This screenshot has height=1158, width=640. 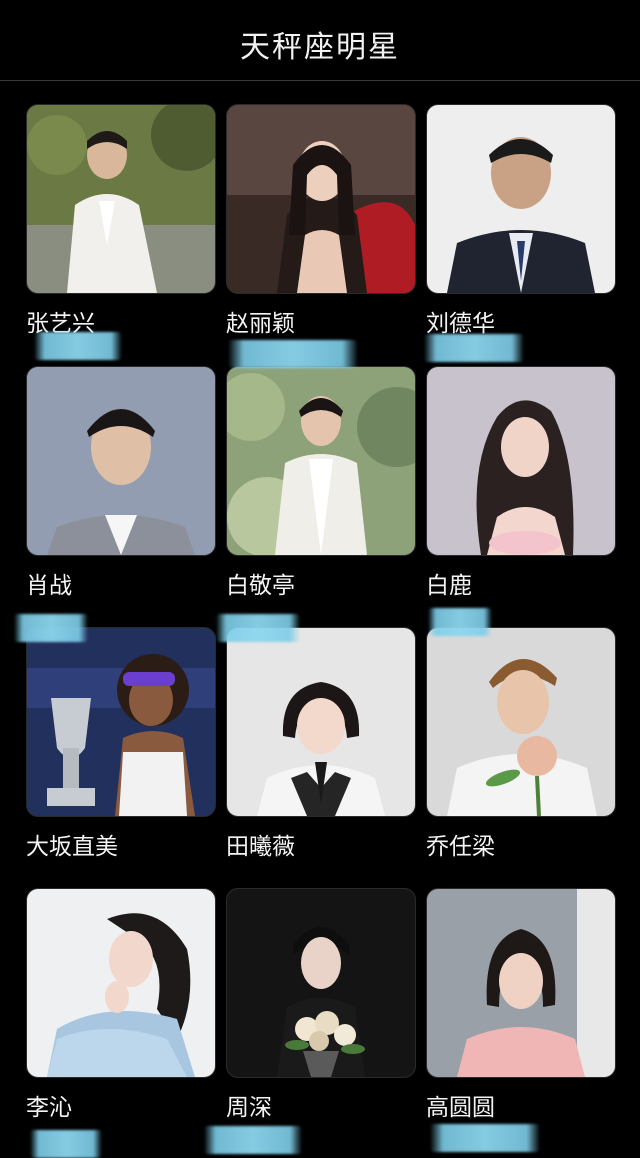 What do you see at coordinates (49, 1108) in the screenshot?
I see `star-name: 李沁` at bounding box center [49, 1108].